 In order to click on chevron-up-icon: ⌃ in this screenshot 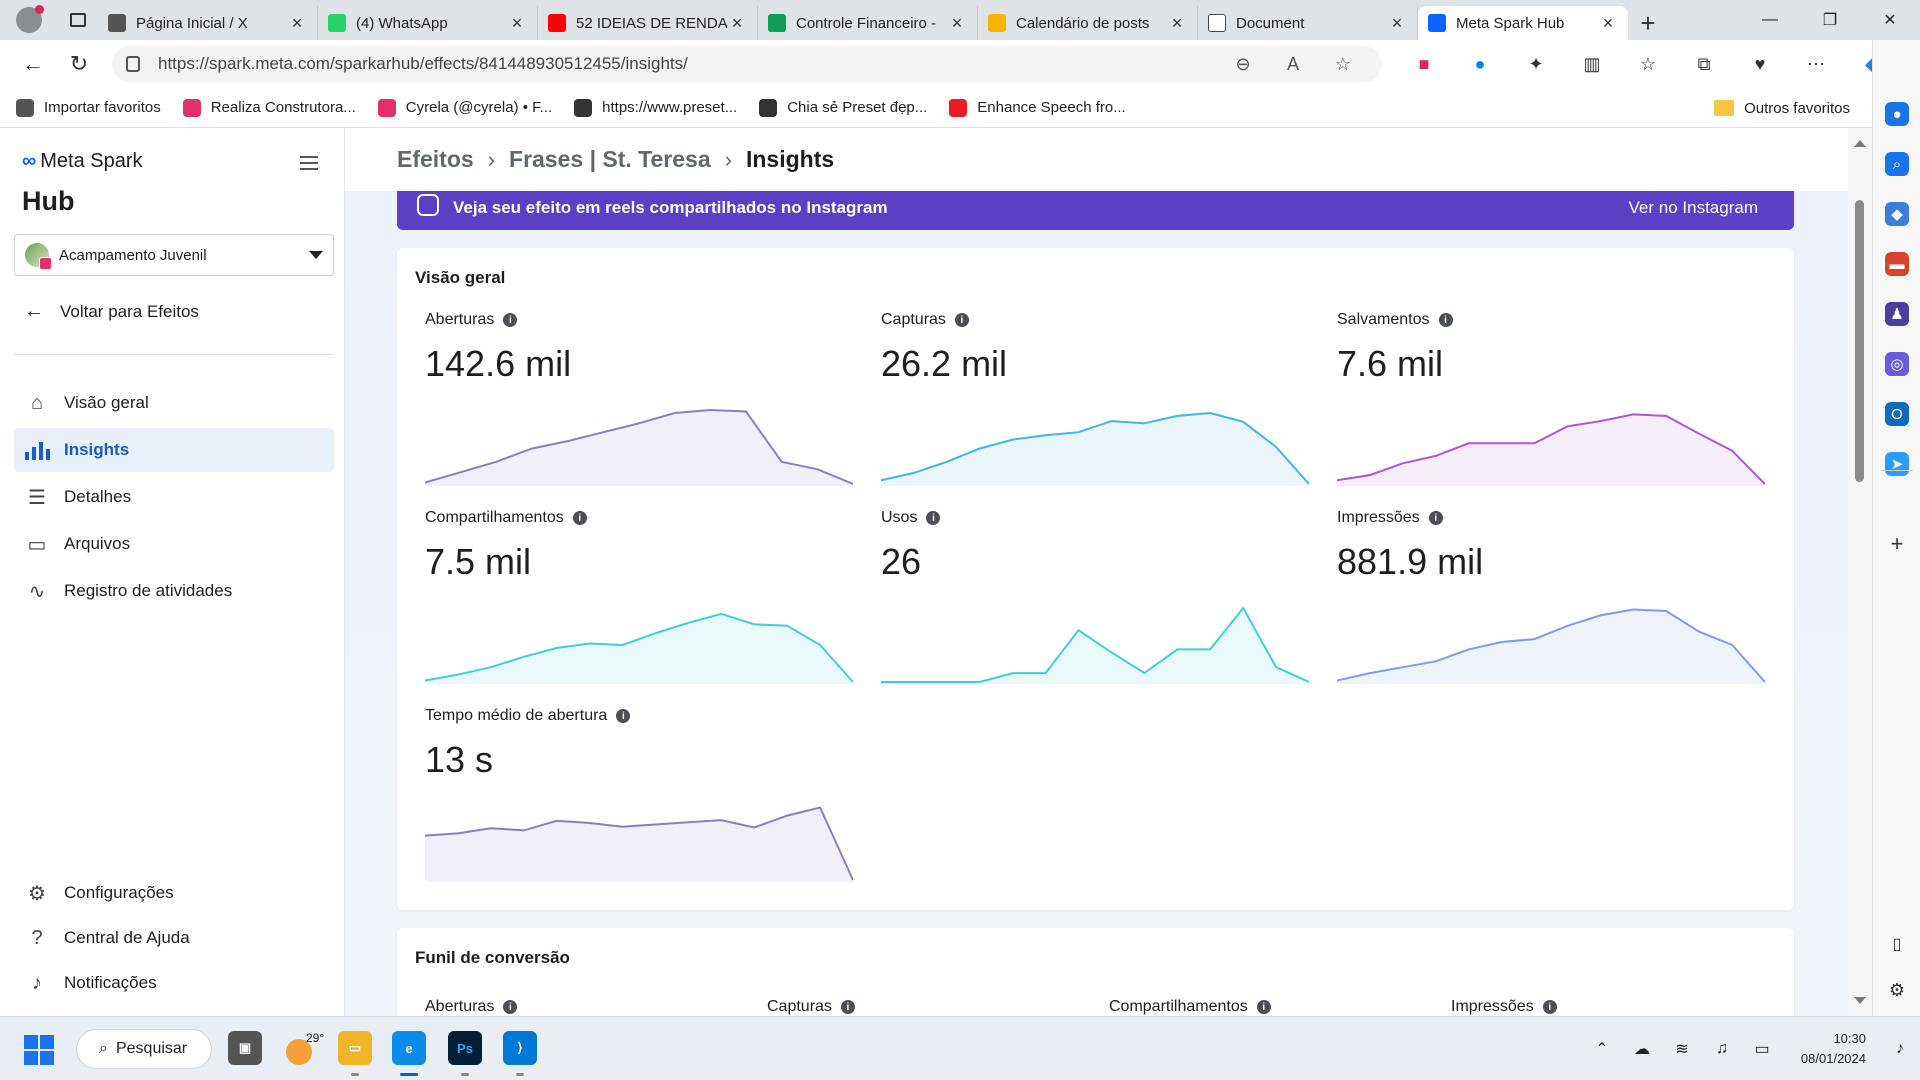, I will do `click(1602, 1049)`.